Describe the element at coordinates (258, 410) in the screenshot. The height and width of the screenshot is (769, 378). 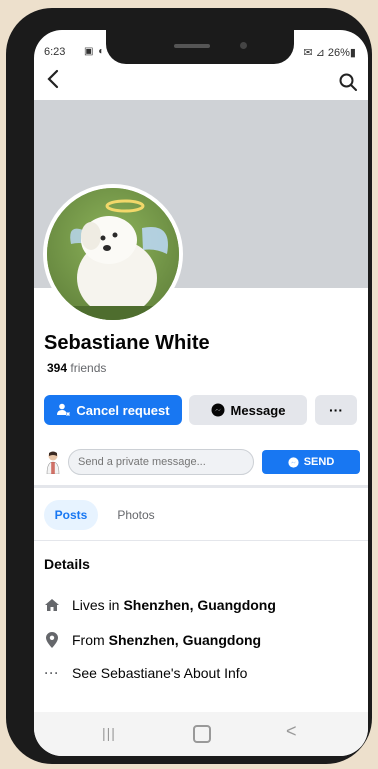
I see `message-label: Message` at that location.